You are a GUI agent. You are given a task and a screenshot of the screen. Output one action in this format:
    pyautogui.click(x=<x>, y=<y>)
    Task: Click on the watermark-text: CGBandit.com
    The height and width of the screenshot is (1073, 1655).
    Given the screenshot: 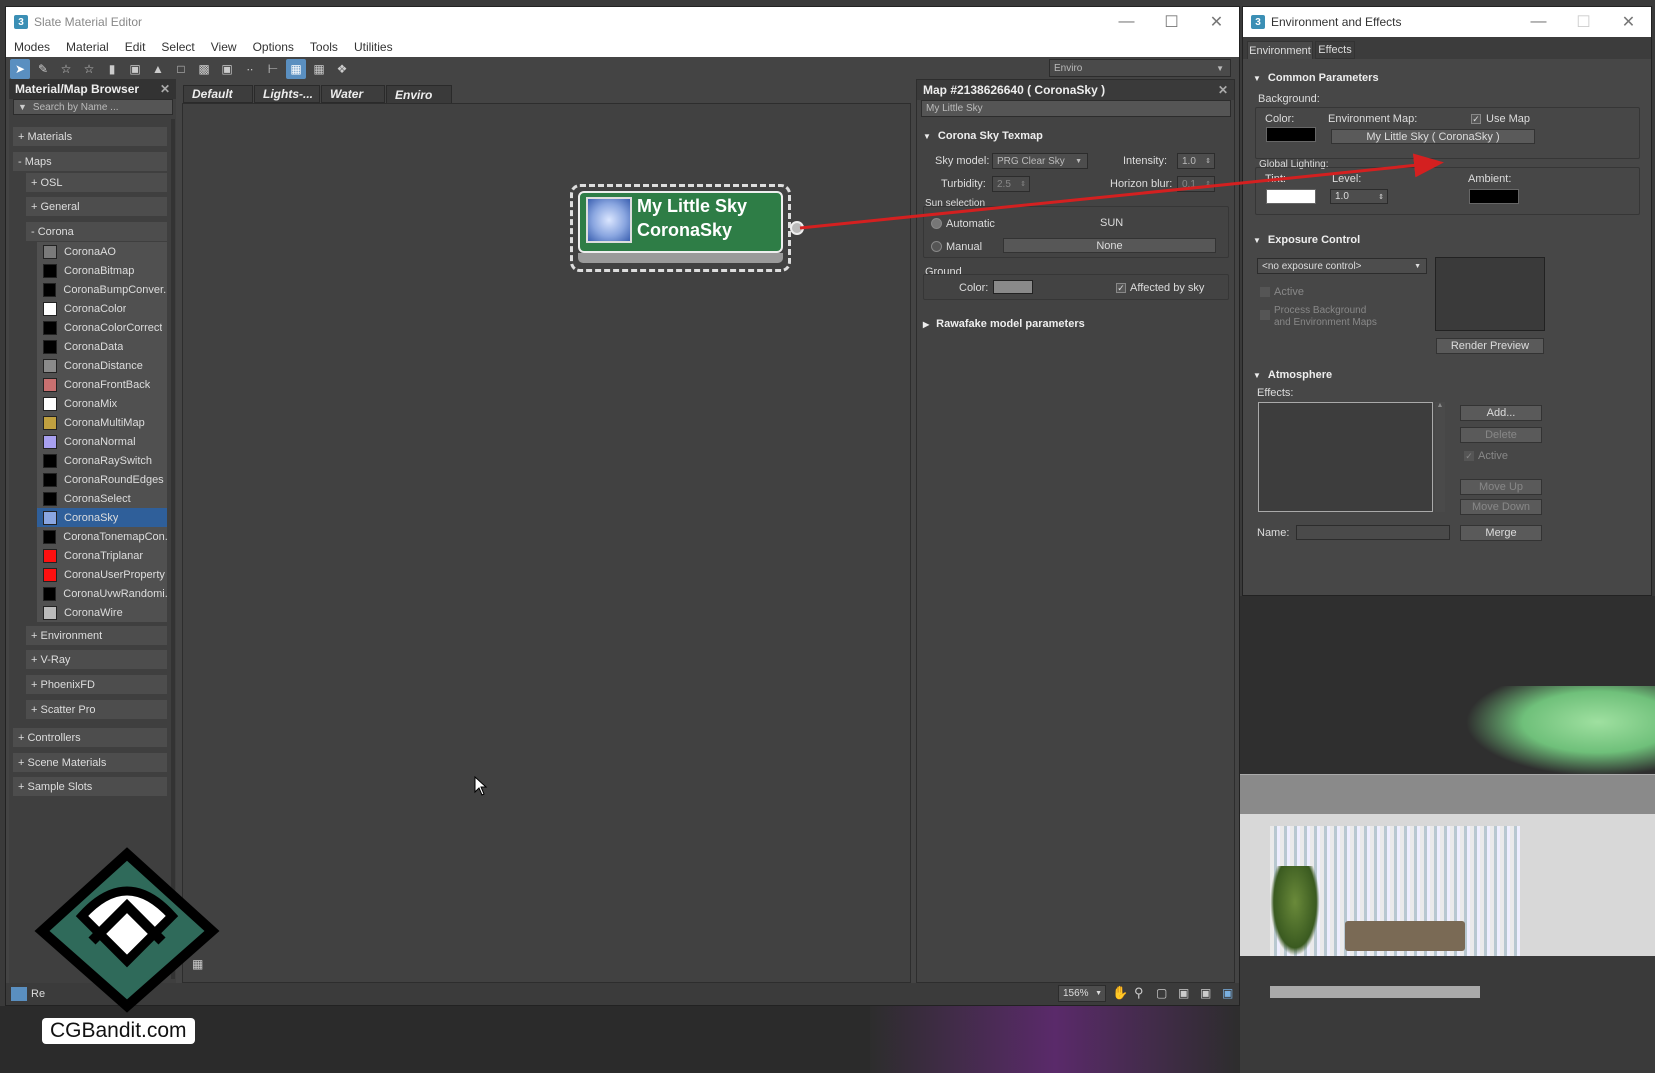 What is the action you would take?
    pyautogui.click(x=118, y=1031)
    